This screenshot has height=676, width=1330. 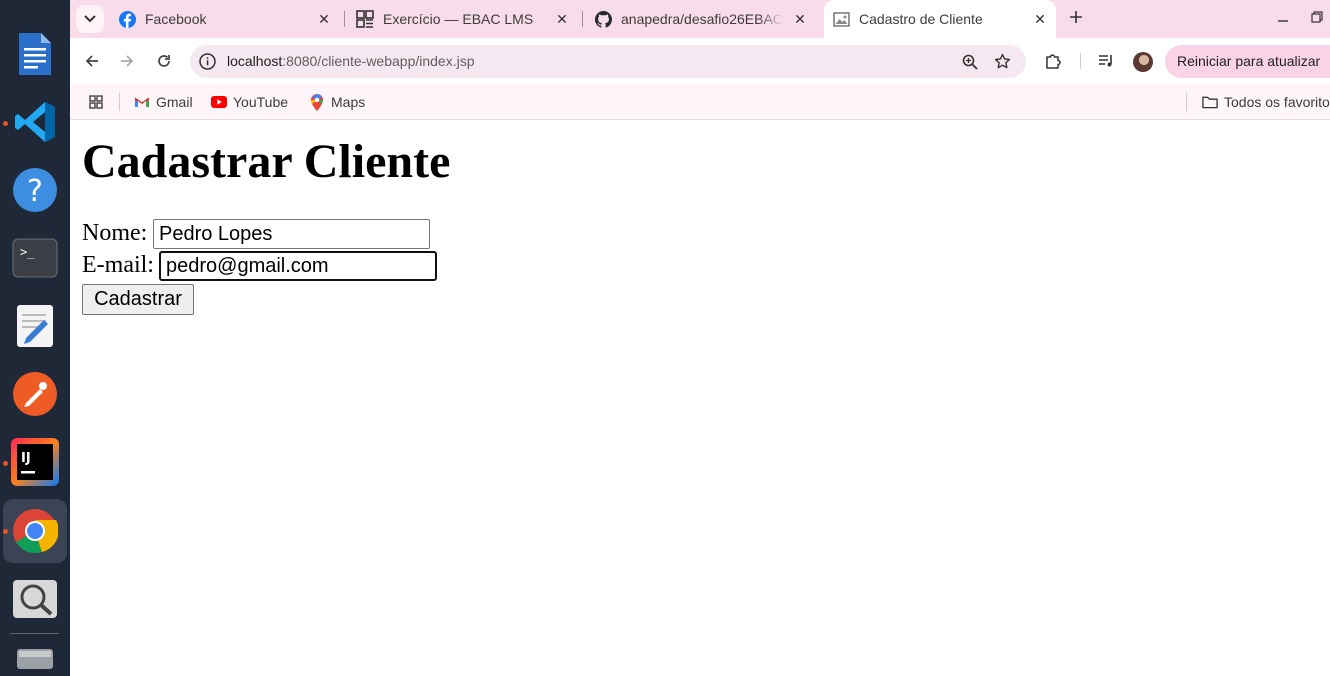 I want to click on bookmark-label: YouTube, so click(x=261, y=102).